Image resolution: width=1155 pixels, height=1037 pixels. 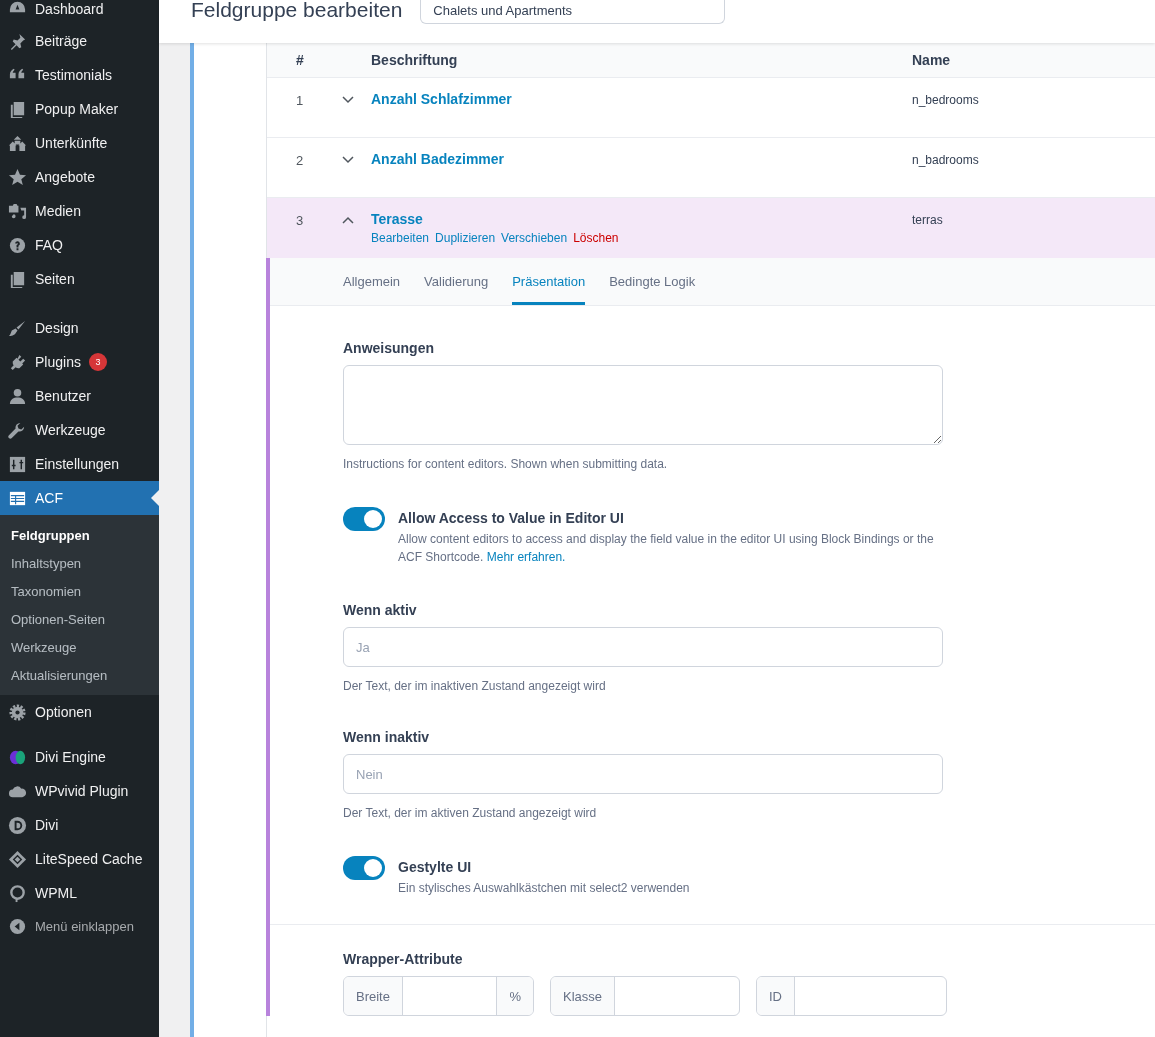 What do you see at coordinates (17, 396) in the screenshot?
I see `user-icon` at bounding box center [17, 396].